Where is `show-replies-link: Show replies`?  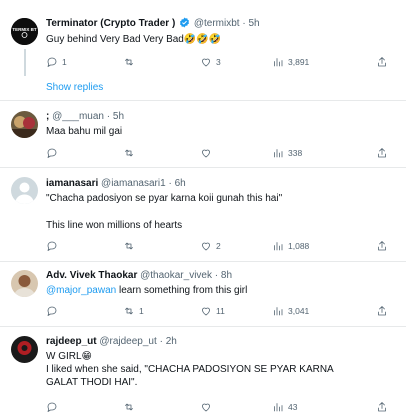 show-replies-link: Show replies is located at coordinates (74, 87).